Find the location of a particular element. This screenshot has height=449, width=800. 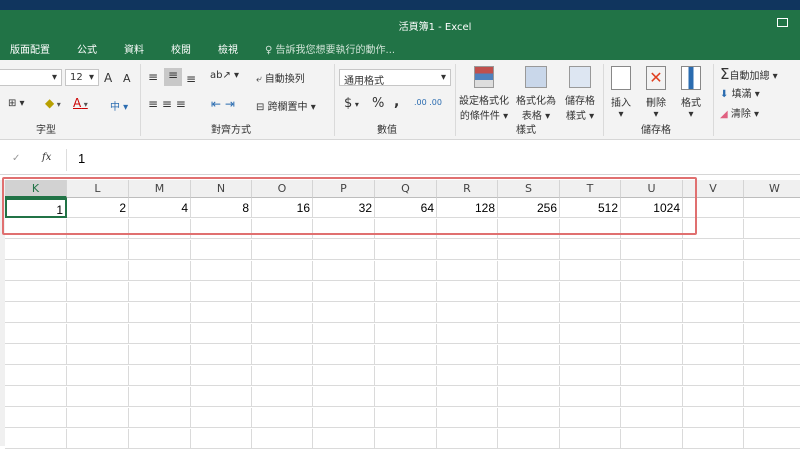

fill-button: ⬇ 填滿 ▾ is located at coordinates (740, 92).